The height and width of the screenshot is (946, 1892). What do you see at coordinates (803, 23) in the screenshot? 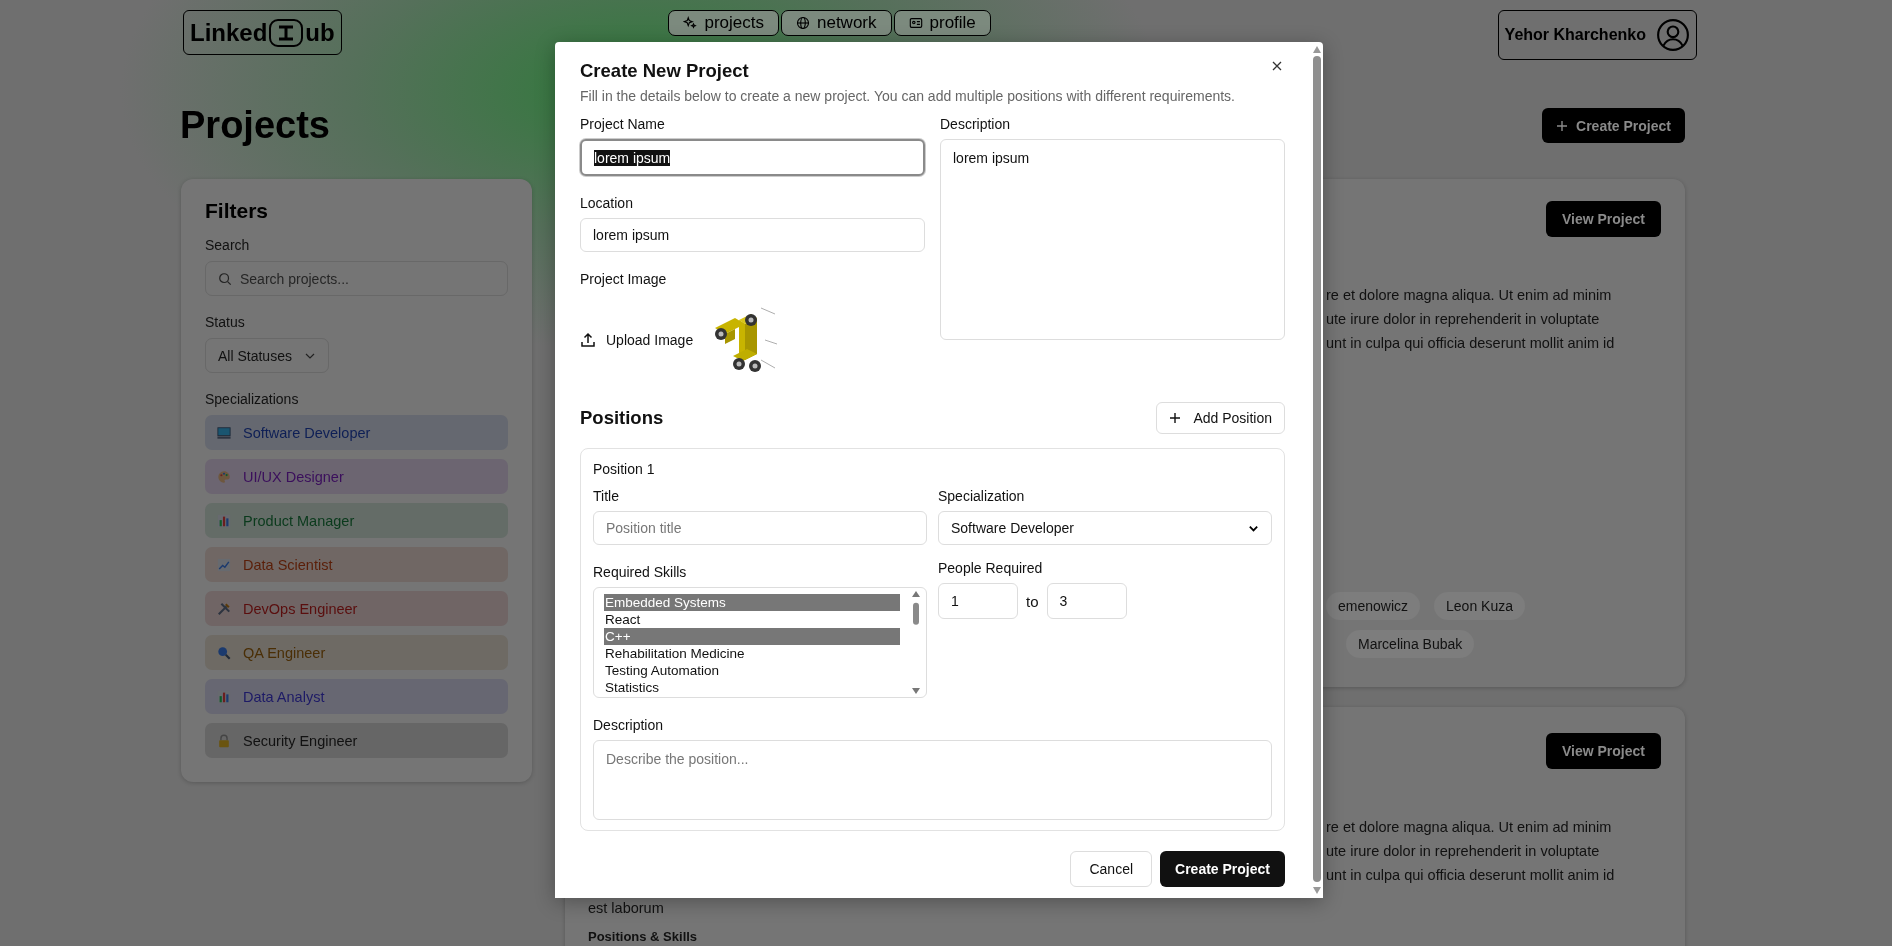
I see `globe-icon` at bounding box center [803, 23].